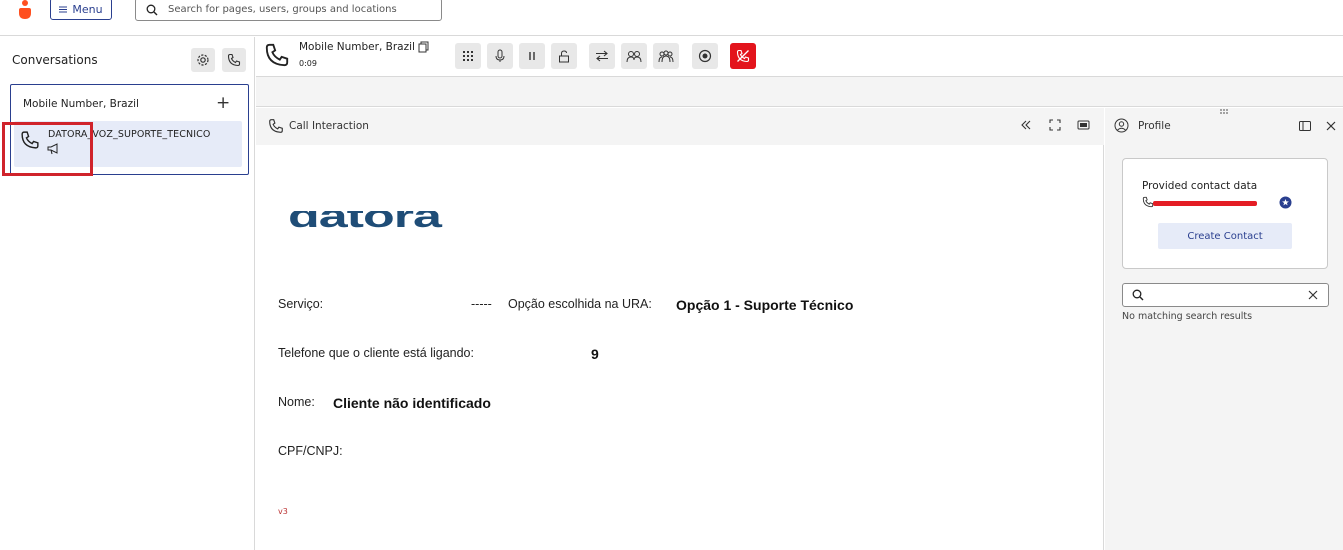 Image resolution: width=1343 pixels, height=550 pixels. I want to click on create-contact-button: Create Contact, so click(1225, 236).